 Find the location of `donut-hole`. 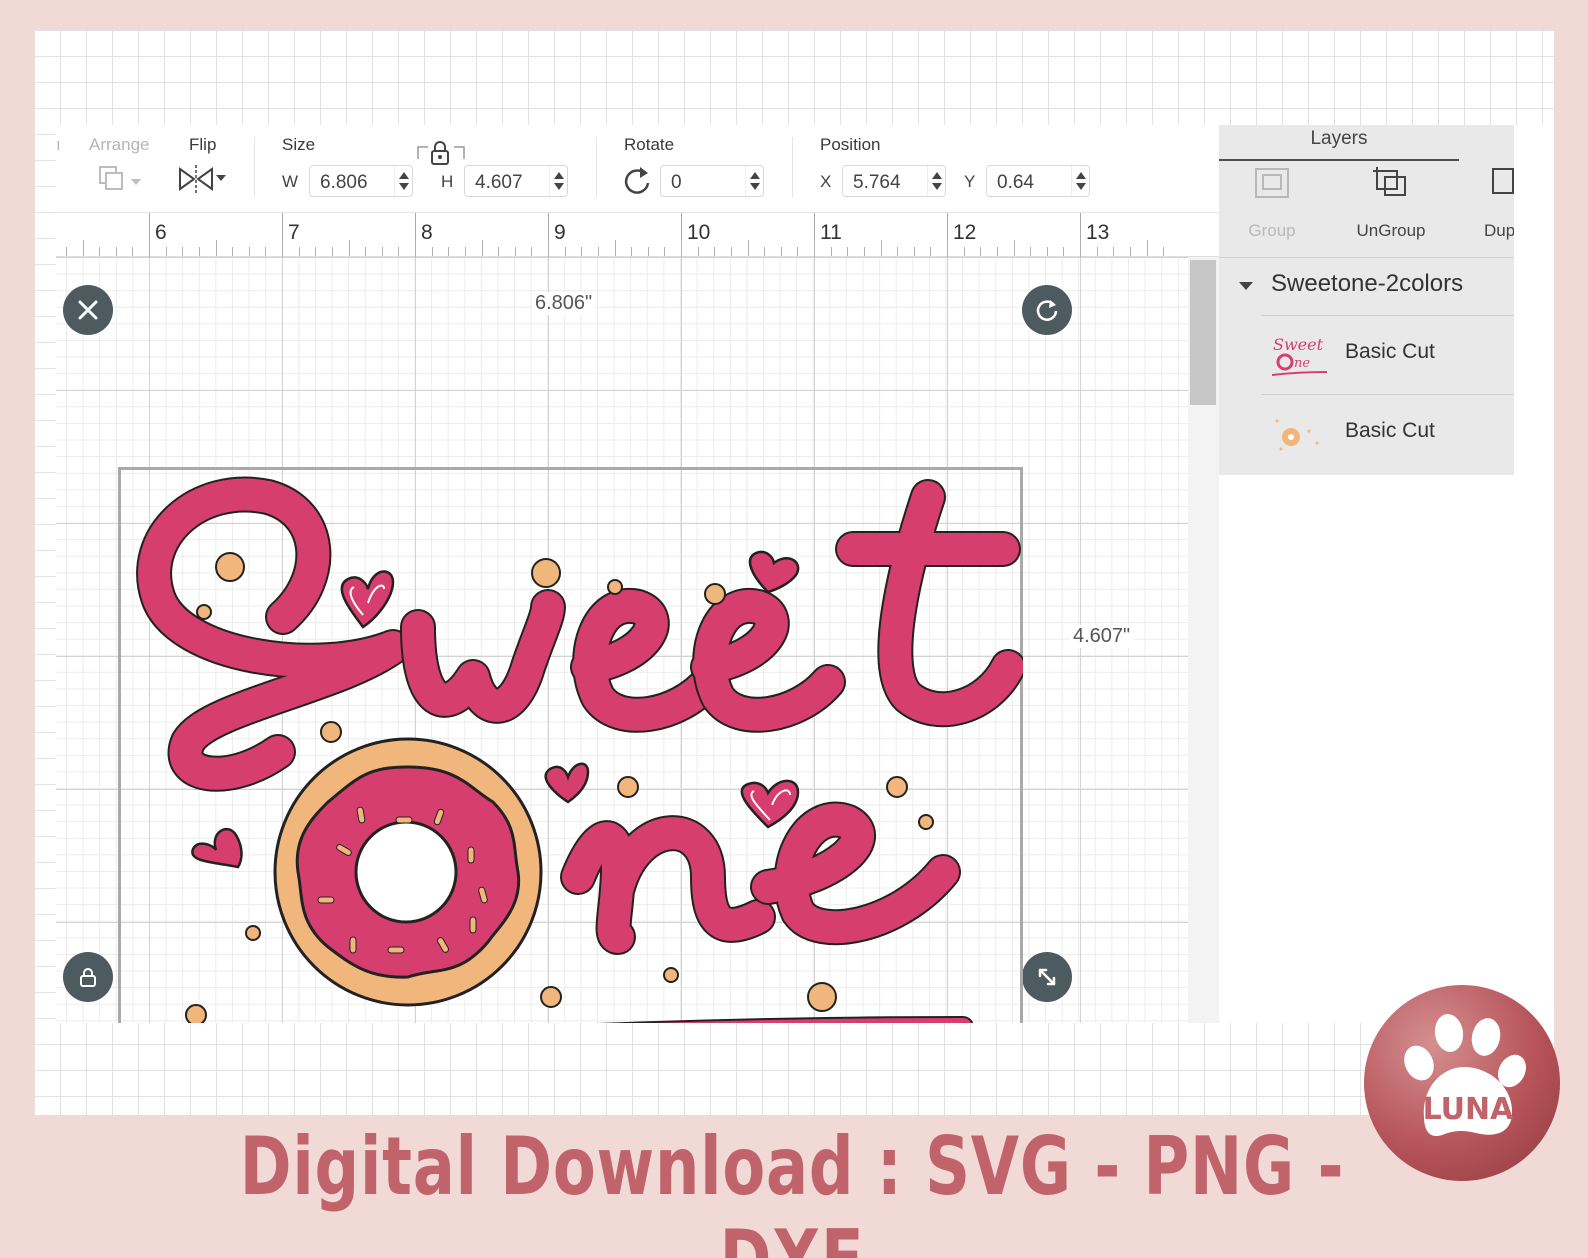

donut-hole is located at coordinates (406, 872).